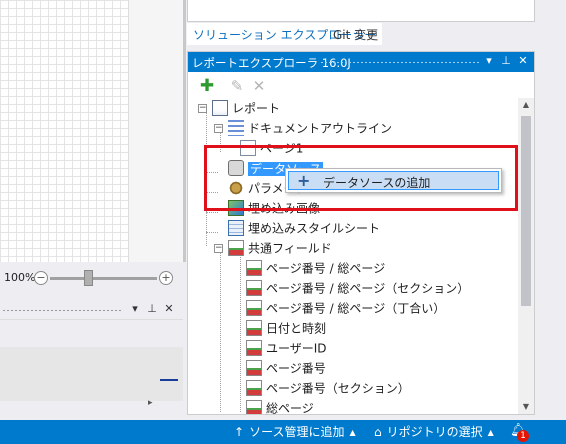 This screenshot has width=566, height=444. I want to click on tree-node-page: ページ1, so click(271, 148).